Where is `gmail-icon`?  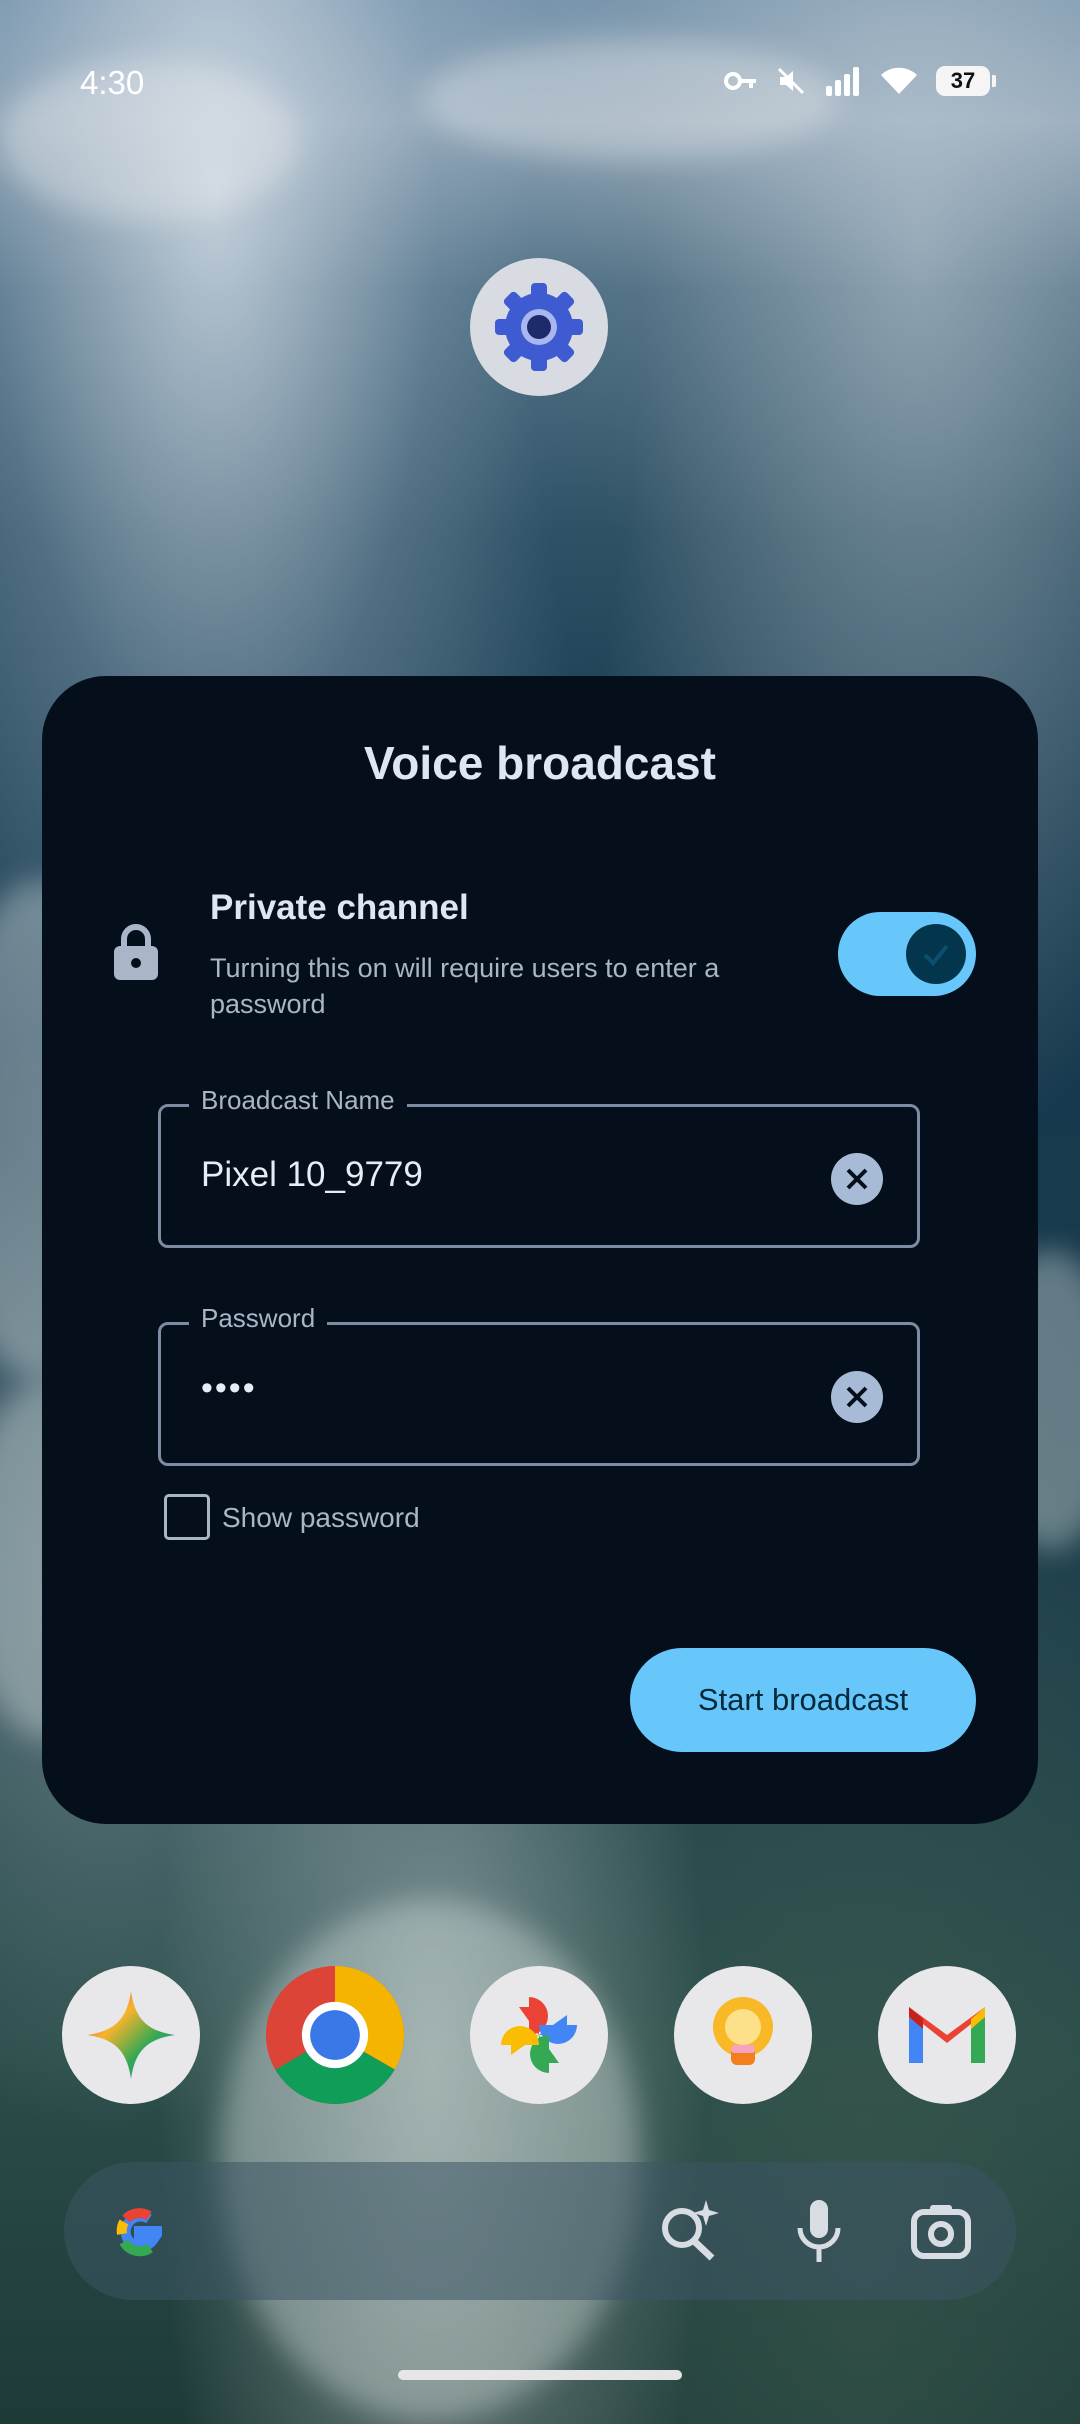 gmail-icon is located at coordinates (947, 2035).